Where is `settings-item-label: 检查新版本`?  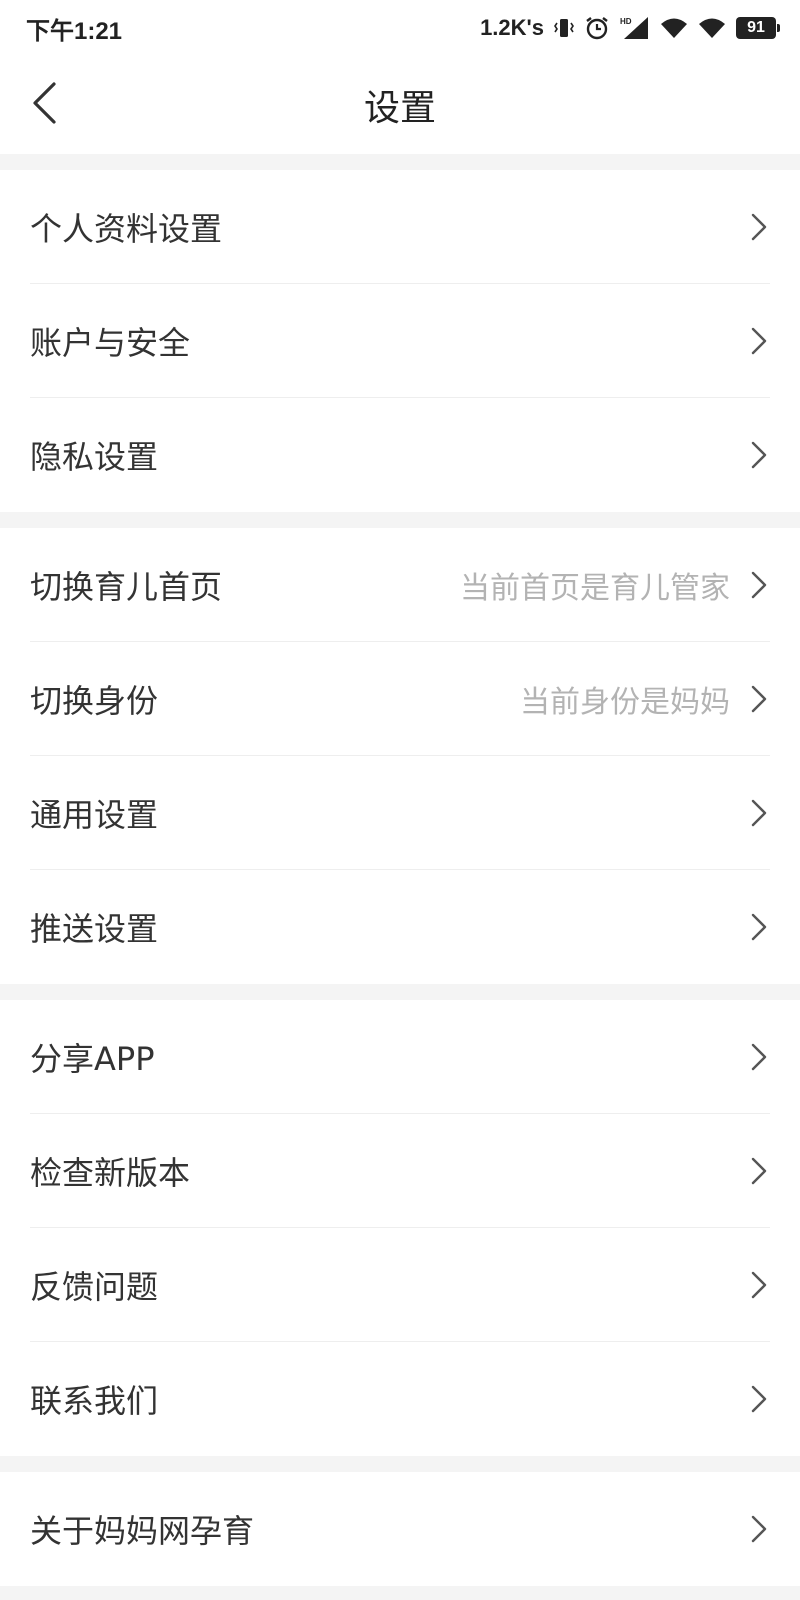 settings-item-label: 检查新版本 is located at coordinates (110, 1172).